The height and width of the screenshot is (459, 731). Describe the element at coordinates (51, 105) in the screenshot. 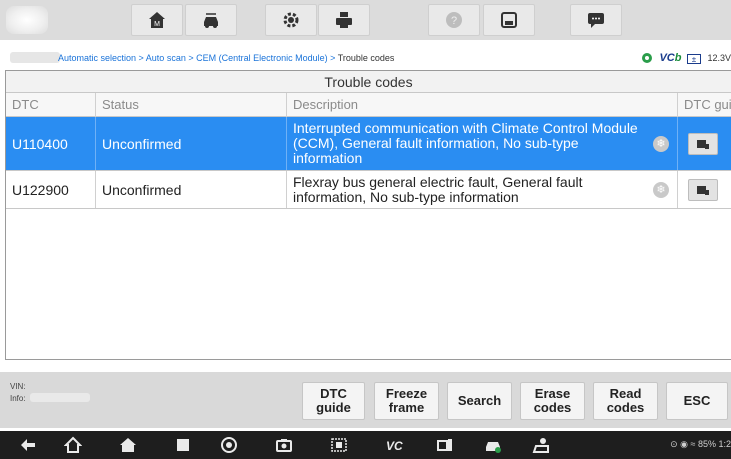

I see `column-dtc: DTC` at that location.